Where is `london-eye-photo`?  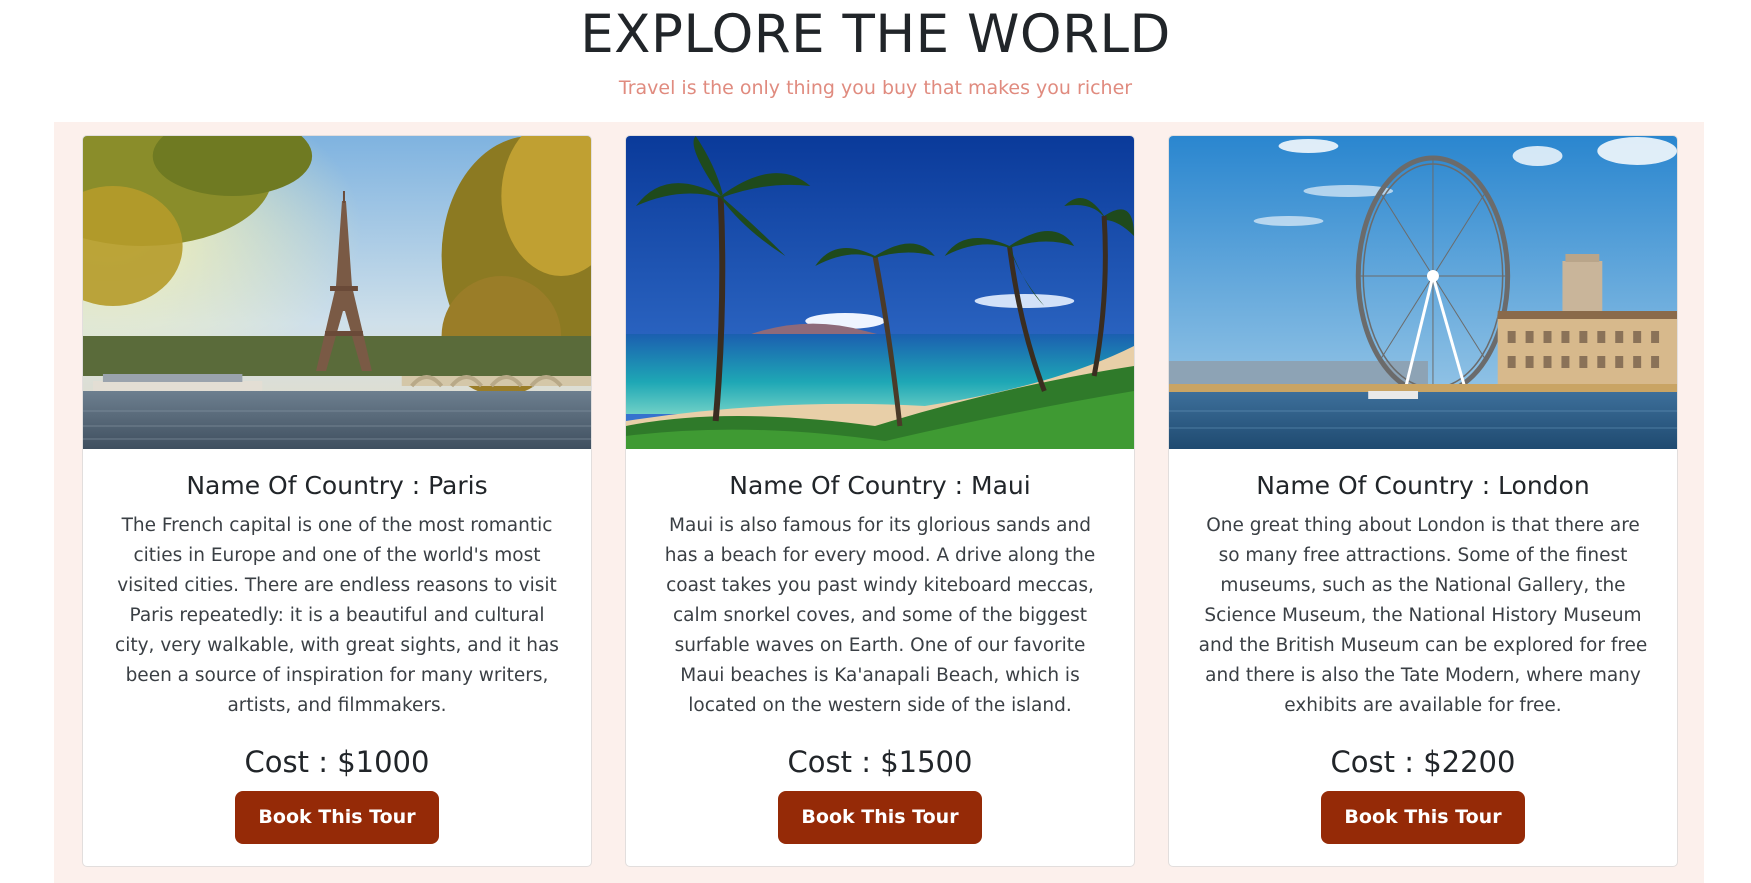
london-eye-photo is located at coordinates (1423, 292).